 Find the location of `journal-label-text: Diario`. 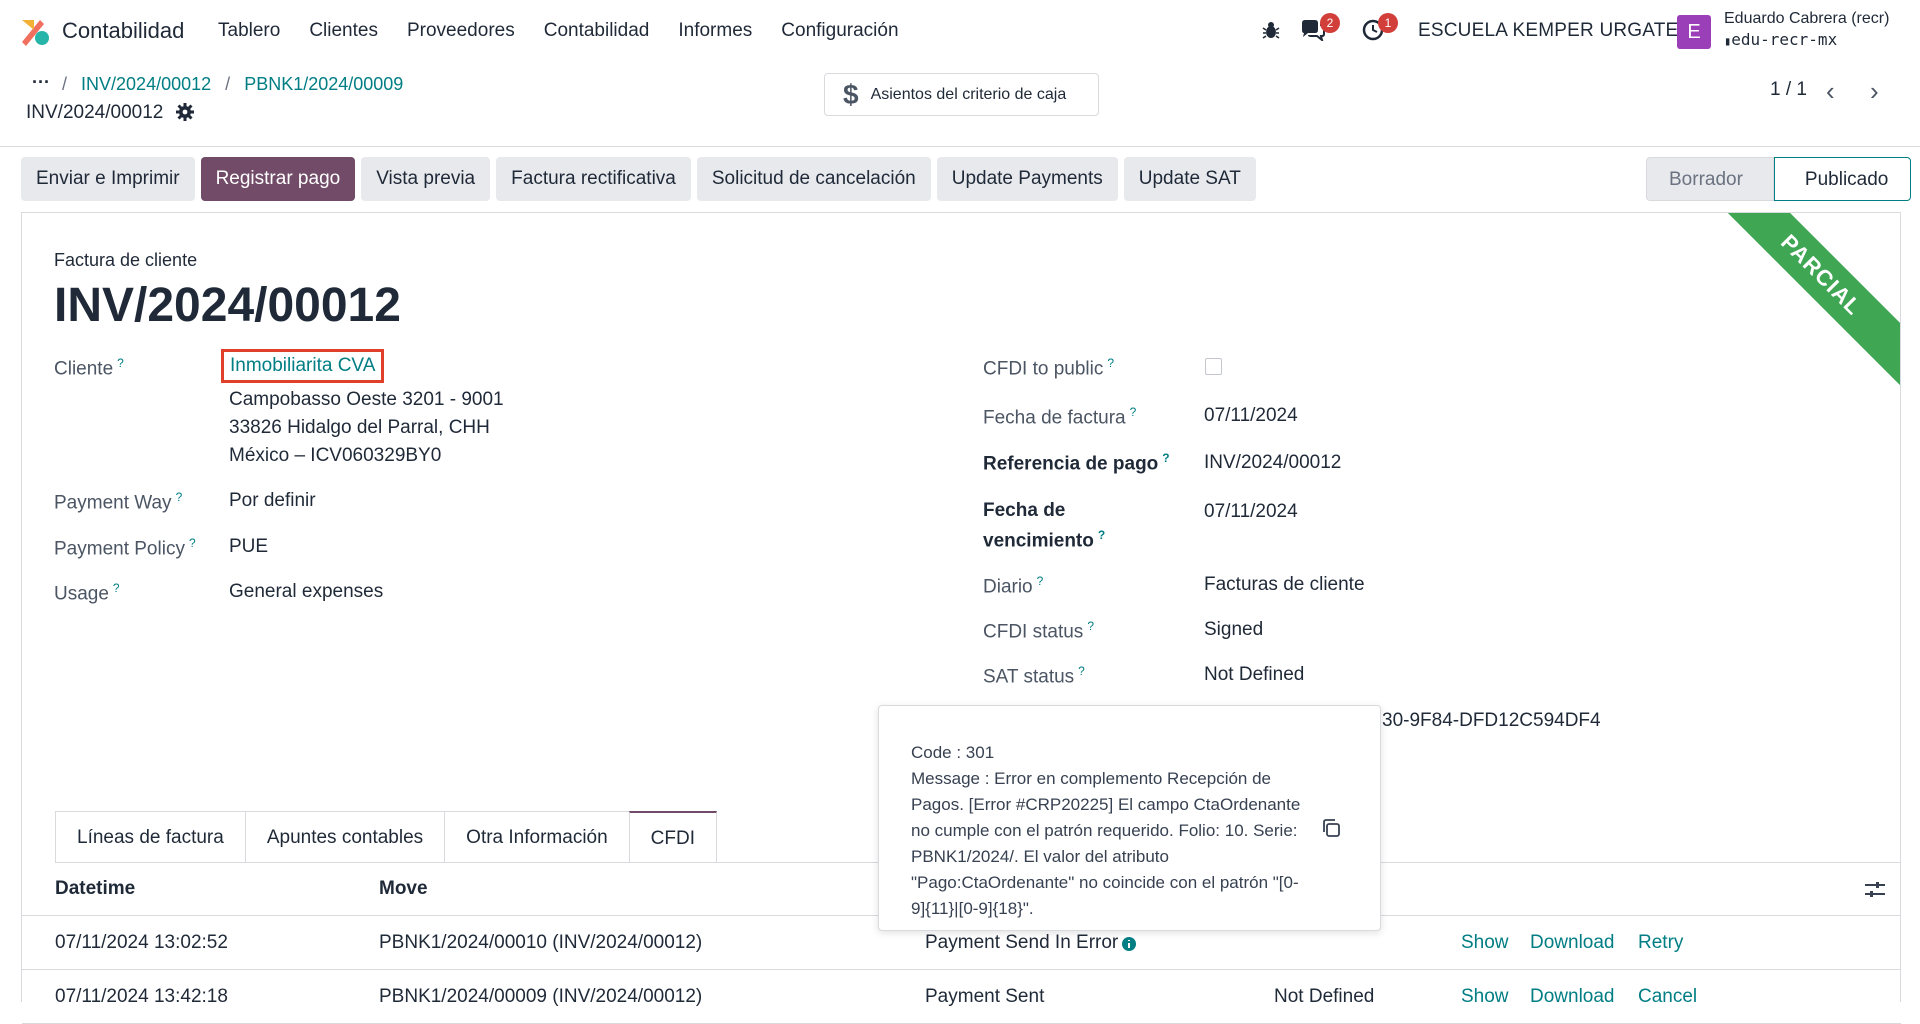

journal-label-text: Diario is located at coordinates (1008, 587).